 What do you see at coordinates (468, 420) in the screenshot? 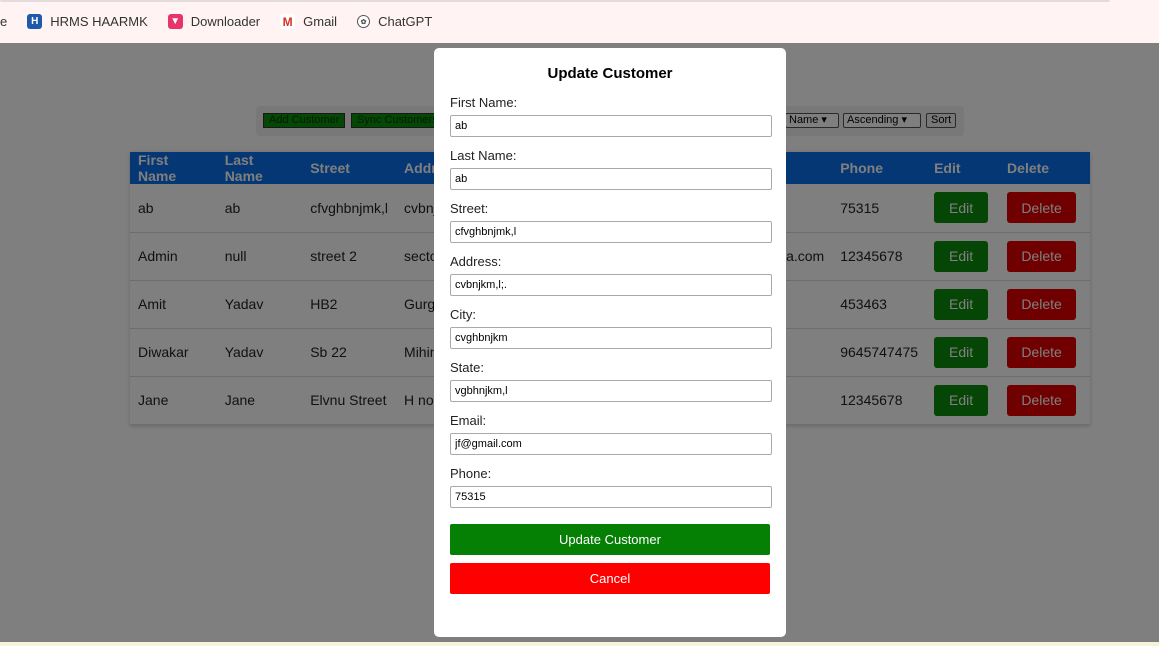
I see `email-label: Email:` at bounding box center [468, 420].